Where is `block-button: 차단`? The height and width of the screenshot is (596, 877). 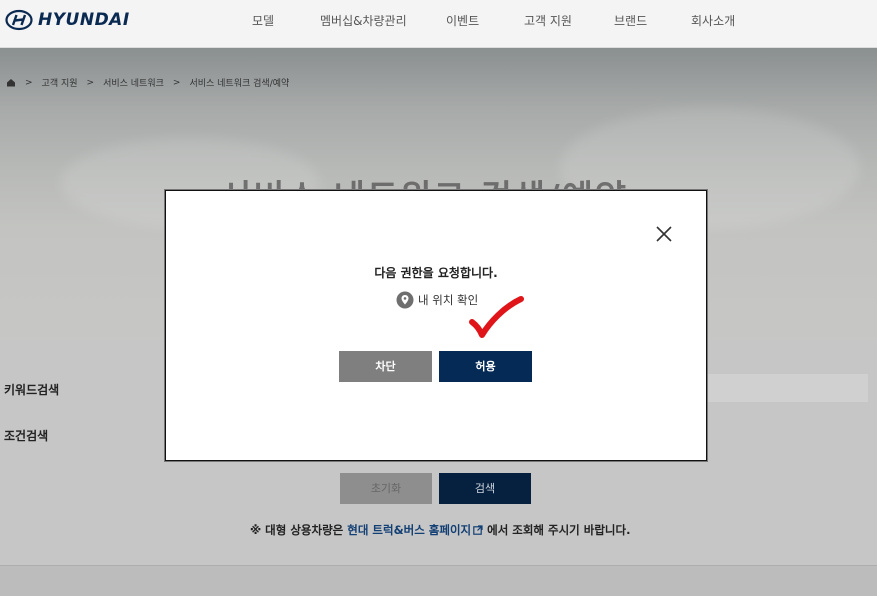 block-button: 차단 is located at coordinates (385, 366).